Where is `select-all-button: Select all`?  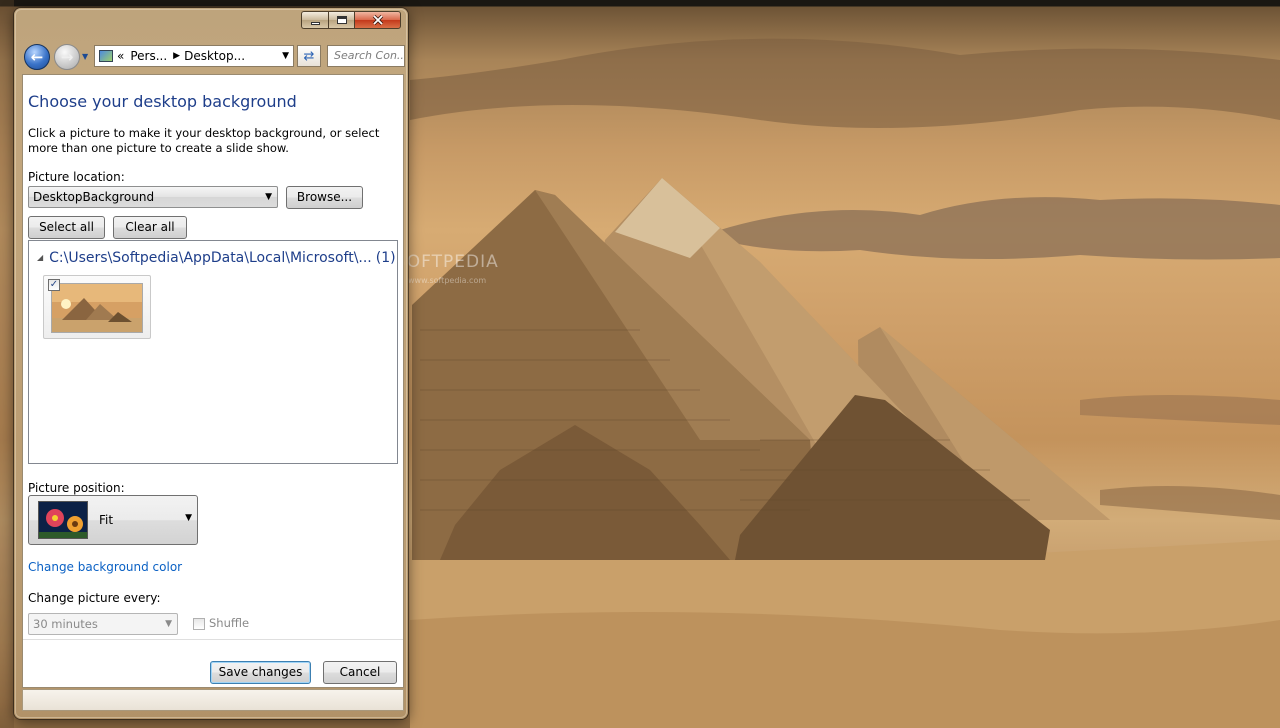 select-all-button: Select all is located at coordinates (66, 227).